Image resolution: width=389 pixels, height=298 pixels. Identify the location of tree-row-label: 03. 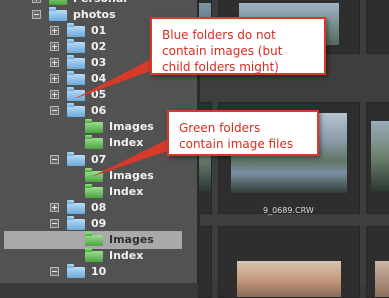
(99, 63).